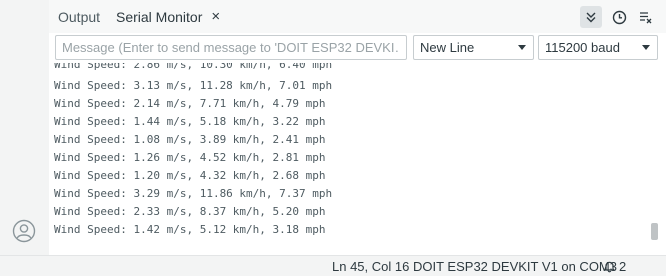  I want to click on notifications-status: 2, so click(614, 266).